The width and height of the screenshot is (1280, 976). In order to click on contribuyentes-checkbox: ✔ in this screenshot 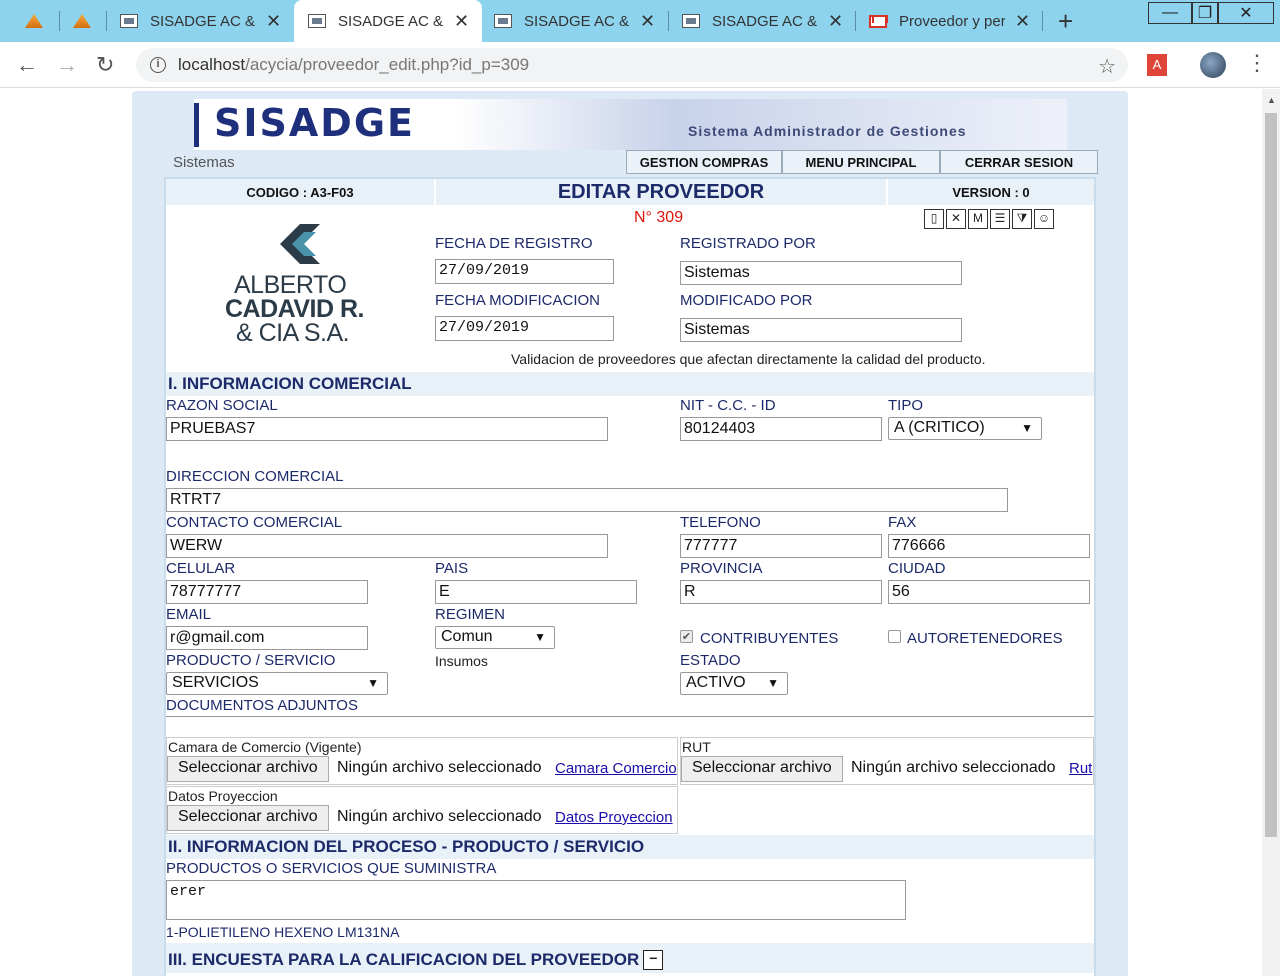, I will do `click(686, 636)`.